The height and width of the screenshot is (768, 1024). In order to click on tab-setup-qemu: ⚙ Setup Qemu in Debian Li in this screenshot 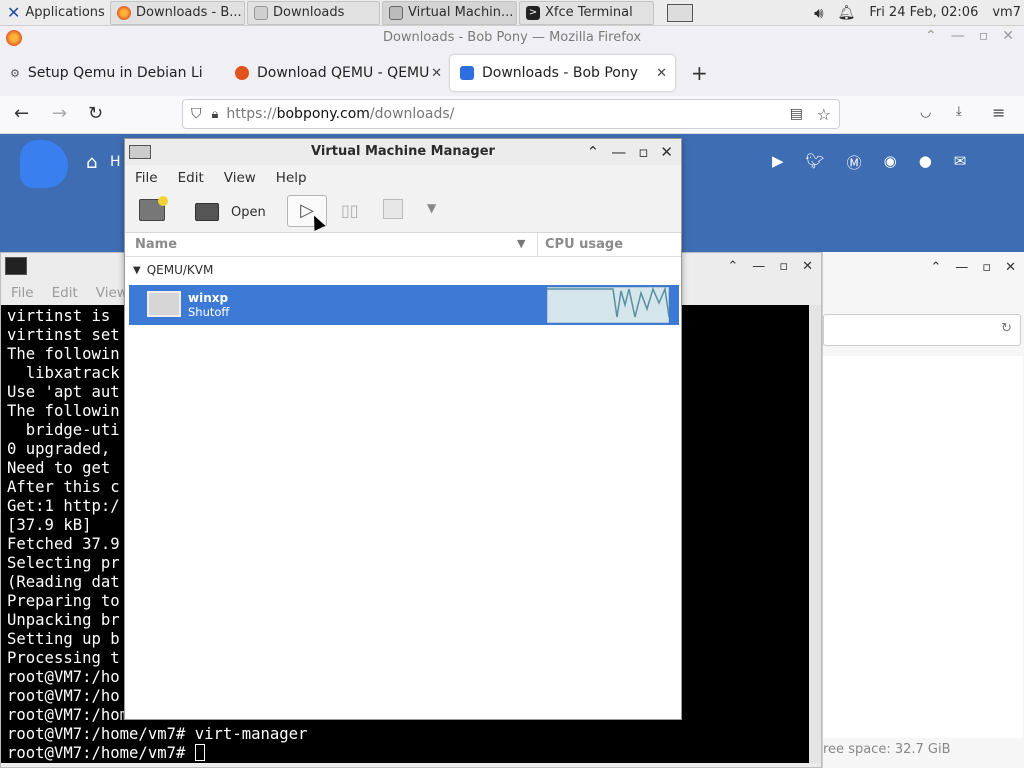, I will do `click(112, 73)`.